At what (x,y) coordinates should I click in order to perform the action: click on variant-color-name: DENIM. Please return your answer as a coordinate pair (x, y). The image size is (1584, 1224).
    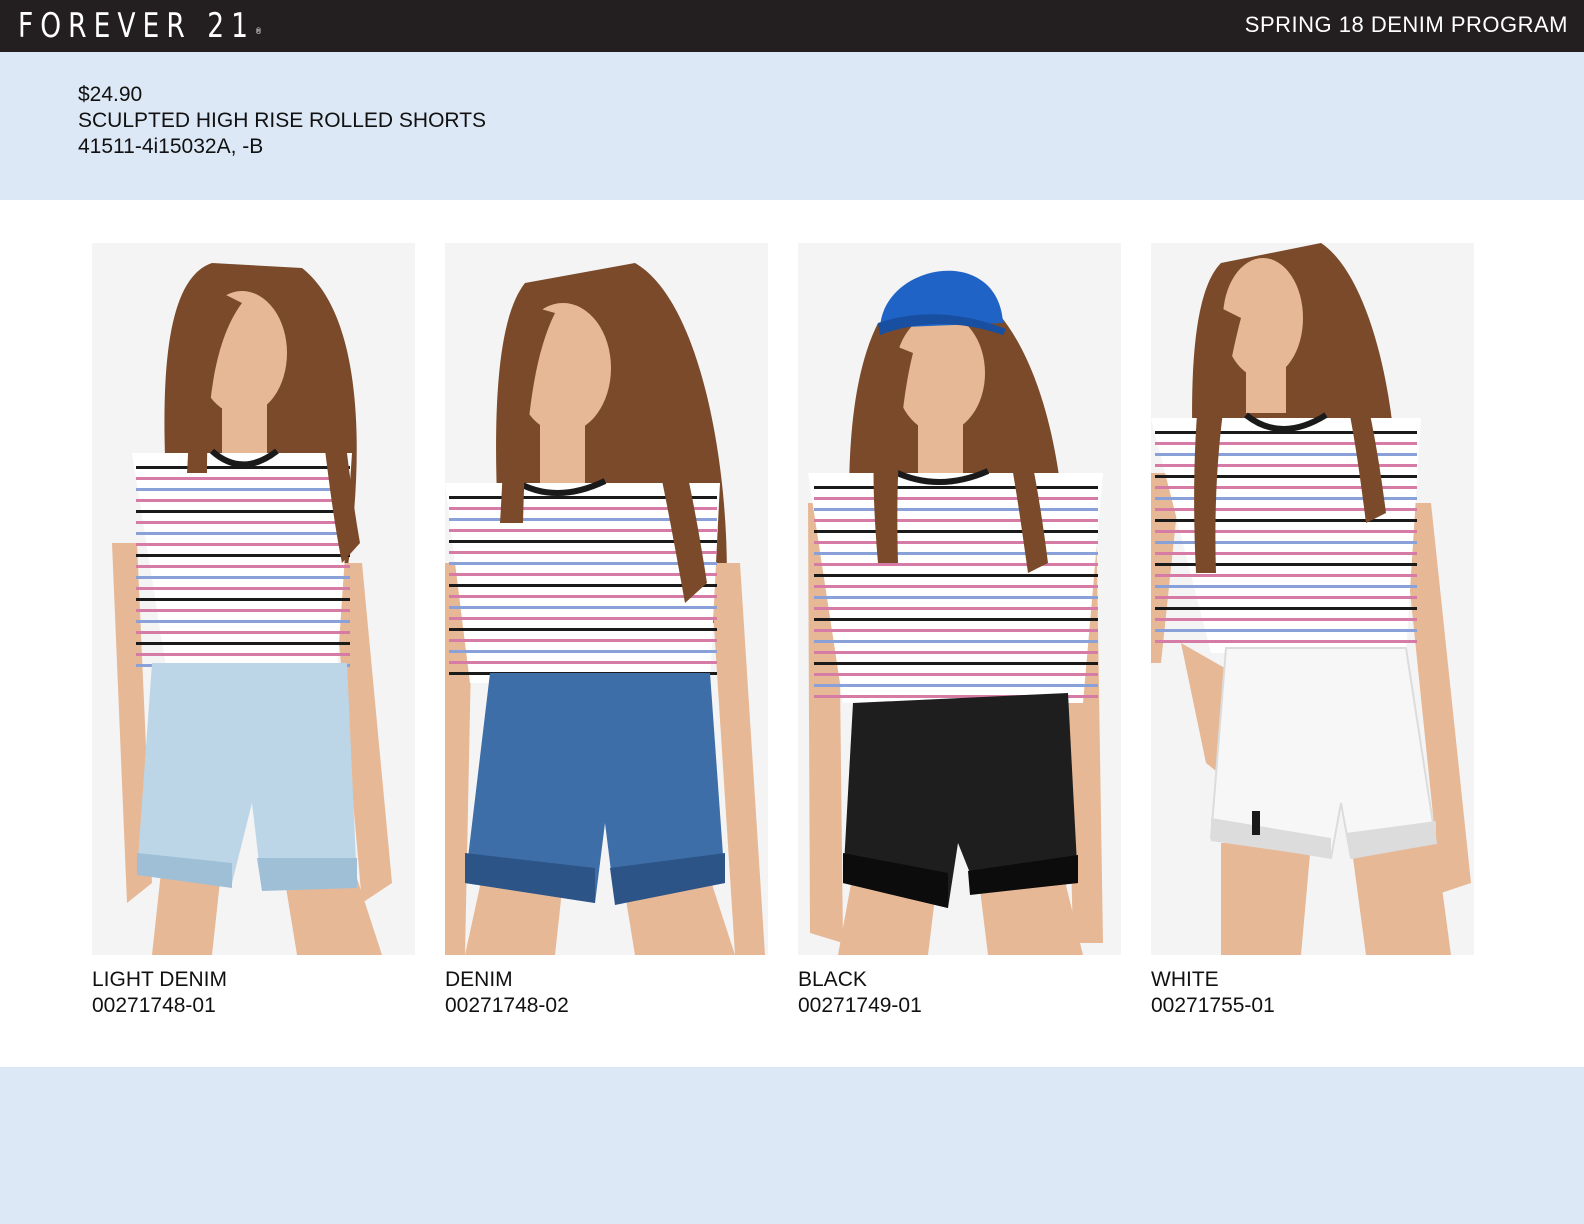
    Looking at the image, I should click on (479, 979).